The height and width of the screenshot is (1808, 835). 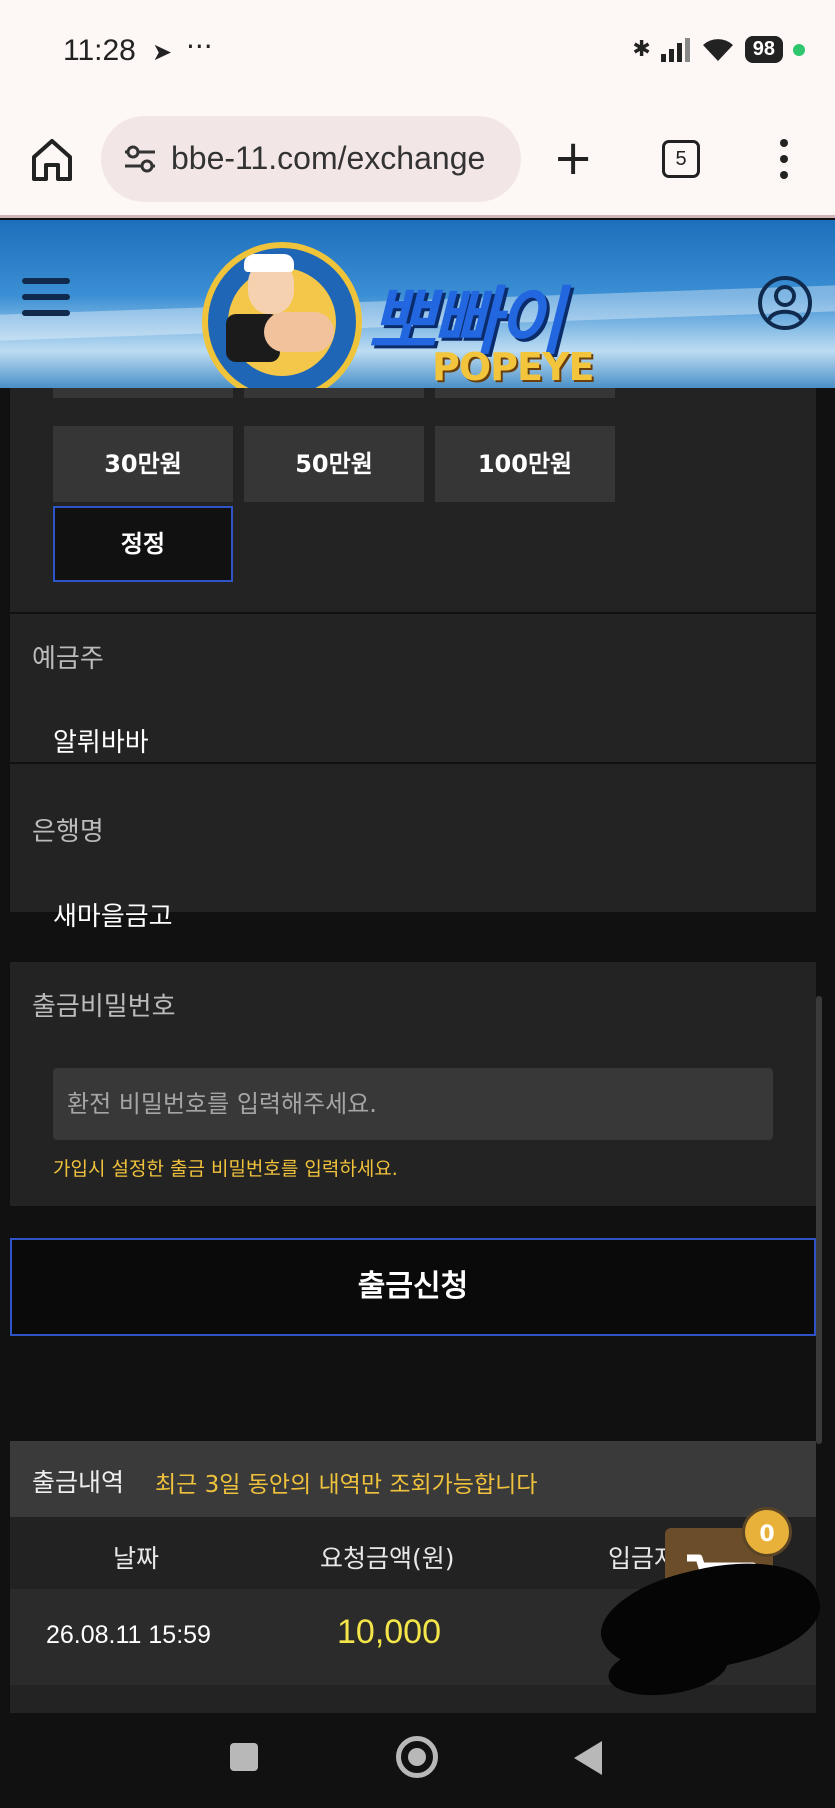 What do you see at coordinates (573, 158) in the screenshot?
I see `new-tab-icon: +` at bounding box center [573, 158].